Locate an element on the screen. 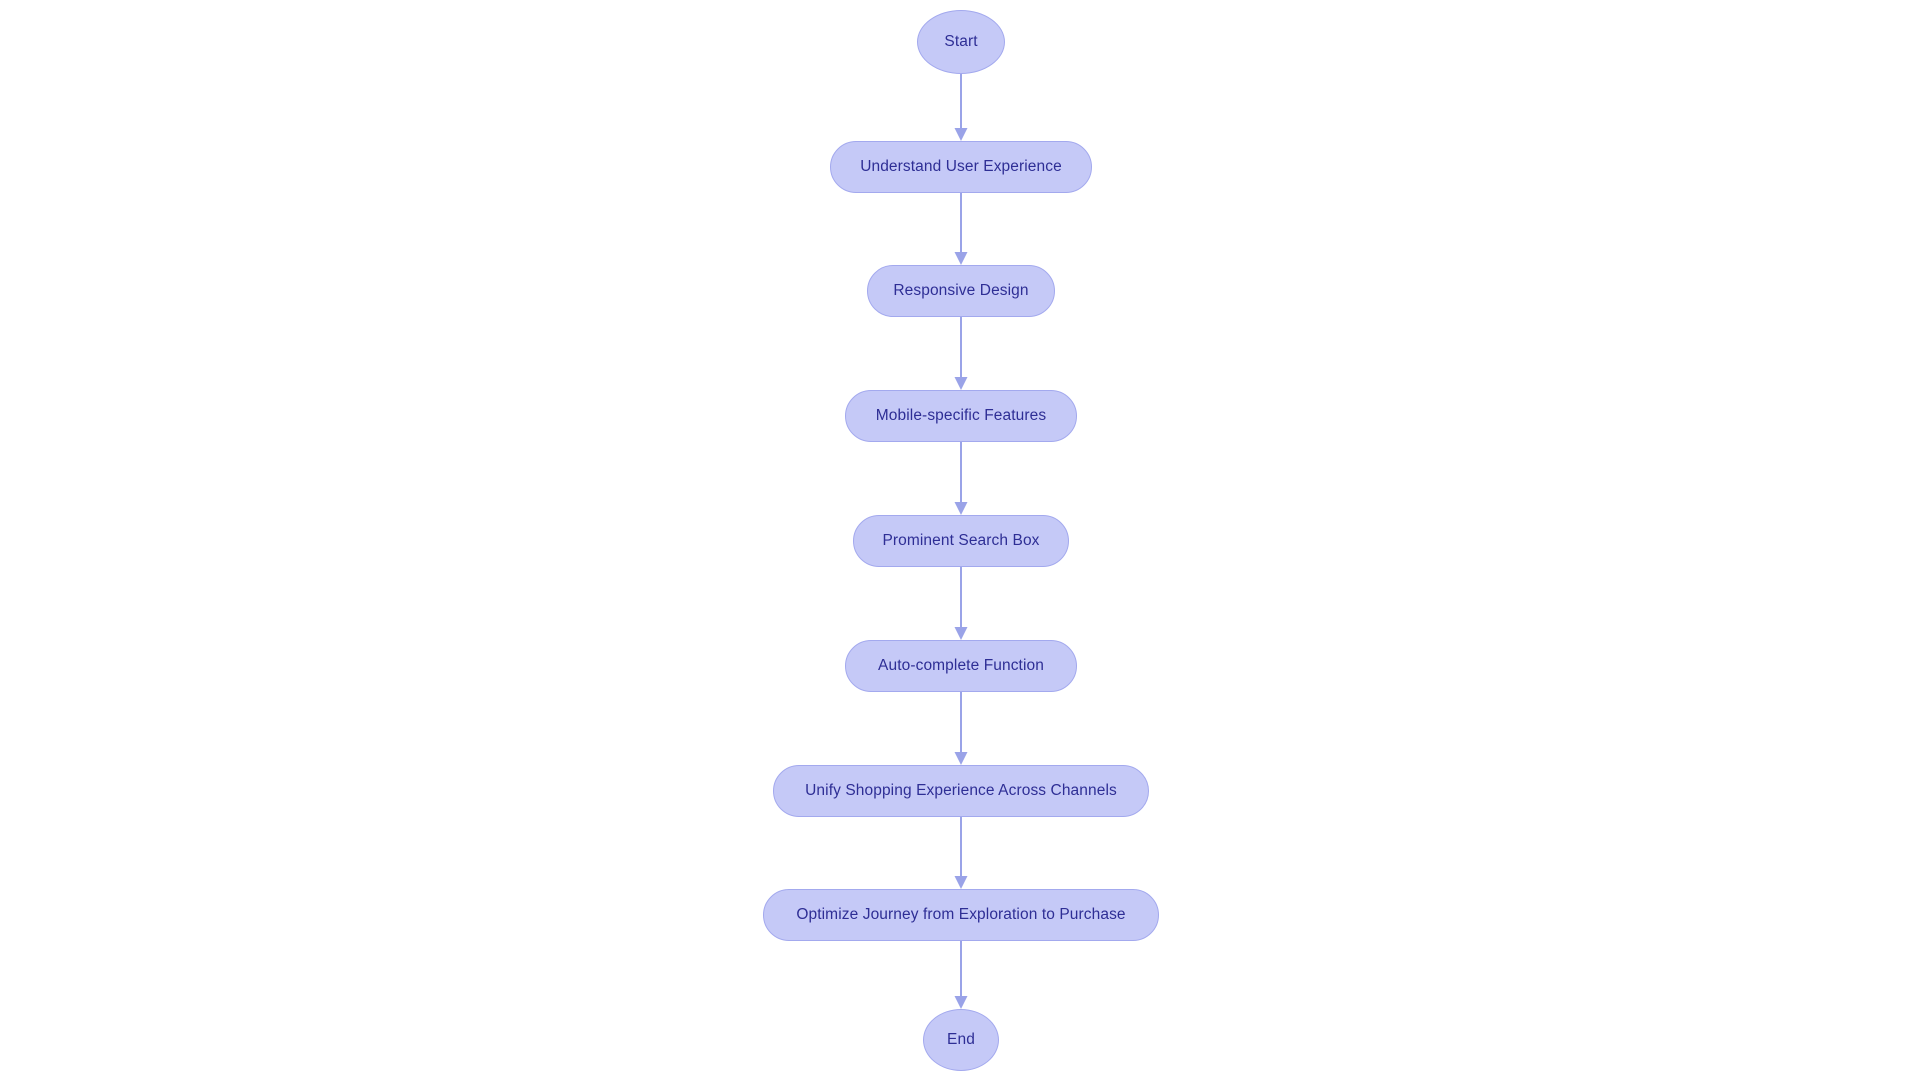  flowchart-node-start: Start is located at coordinates (961, 42).